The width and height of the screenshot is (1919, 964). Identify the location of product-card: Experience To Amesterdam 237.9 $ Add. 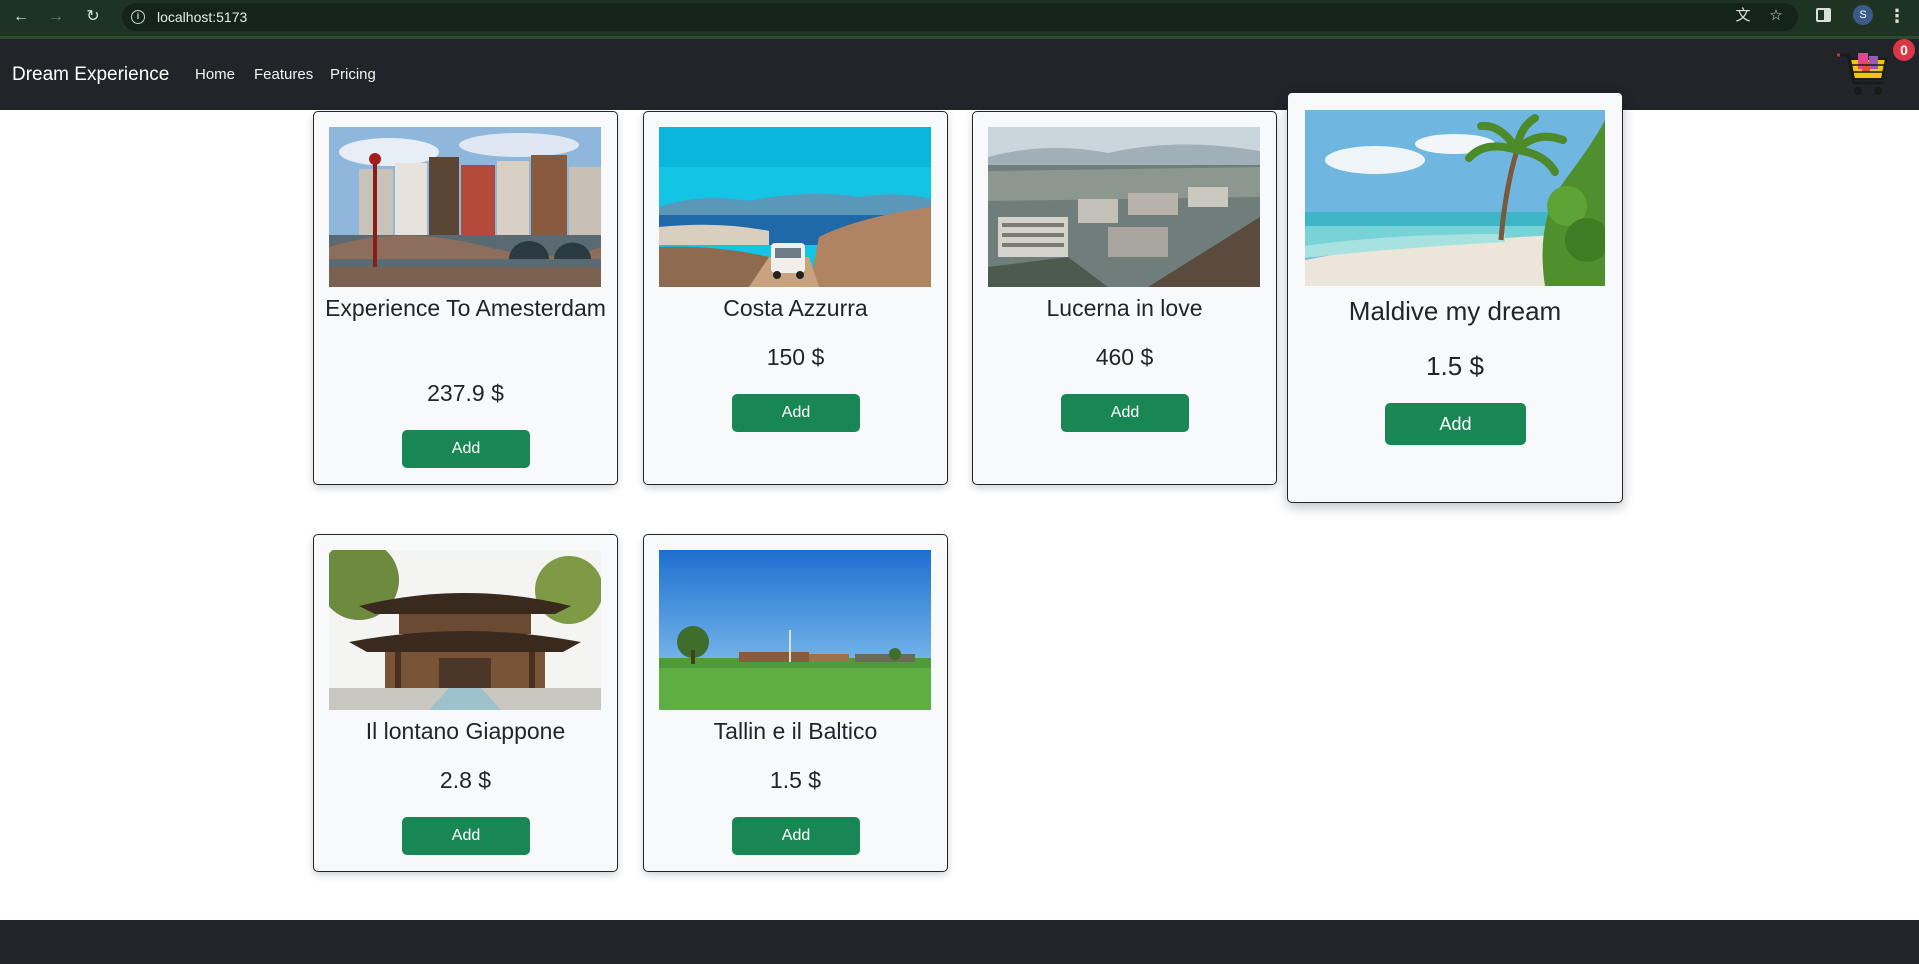
(465, 298).